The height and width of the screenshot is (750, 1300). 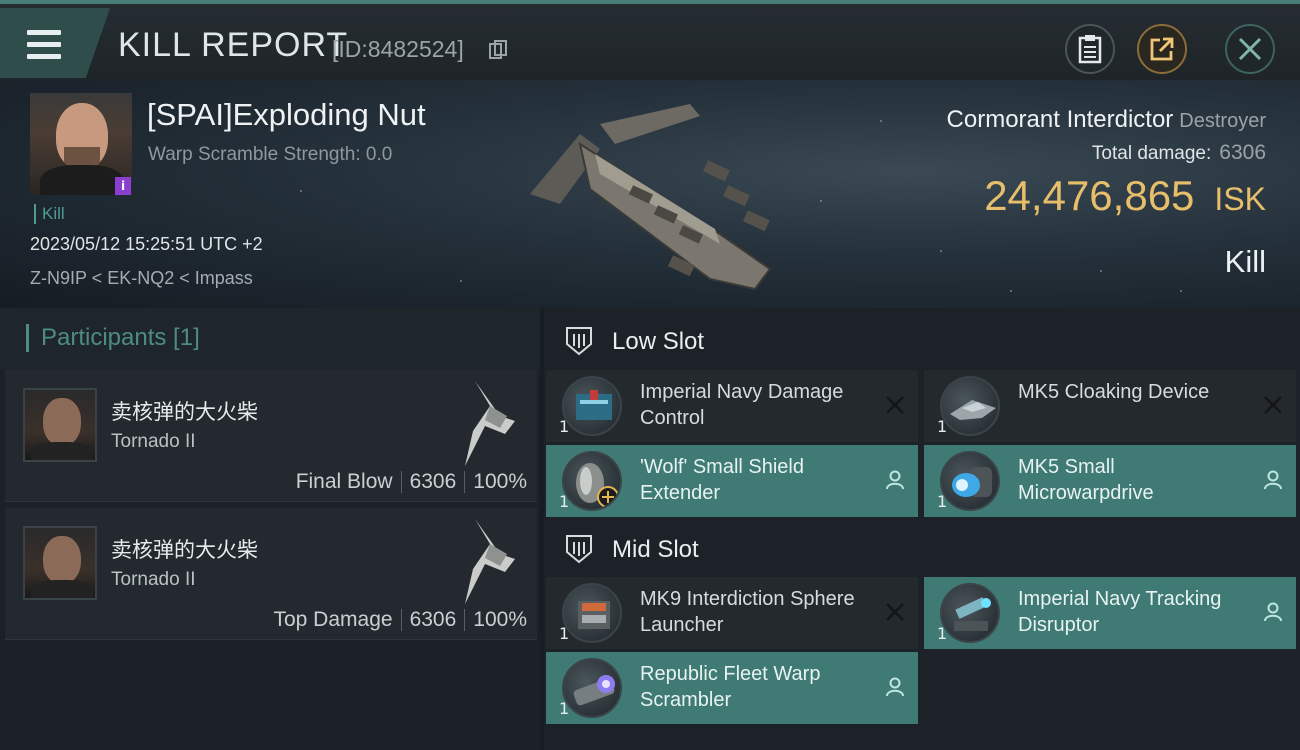 I want to click on participant-card: 卖核弹的大火柴 Tornado II Final Blow 6306 100%, so click(x=271, y=436).